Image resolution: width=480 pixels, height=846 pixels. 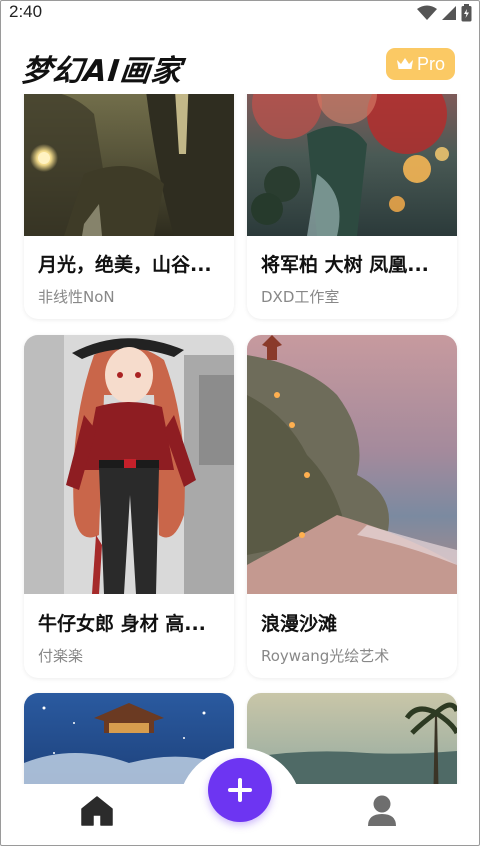 What do you see at coordinates (61, 656) in the screenshot?
I see `artwork-author: 付楽楽` at bounding box center [61, 656].